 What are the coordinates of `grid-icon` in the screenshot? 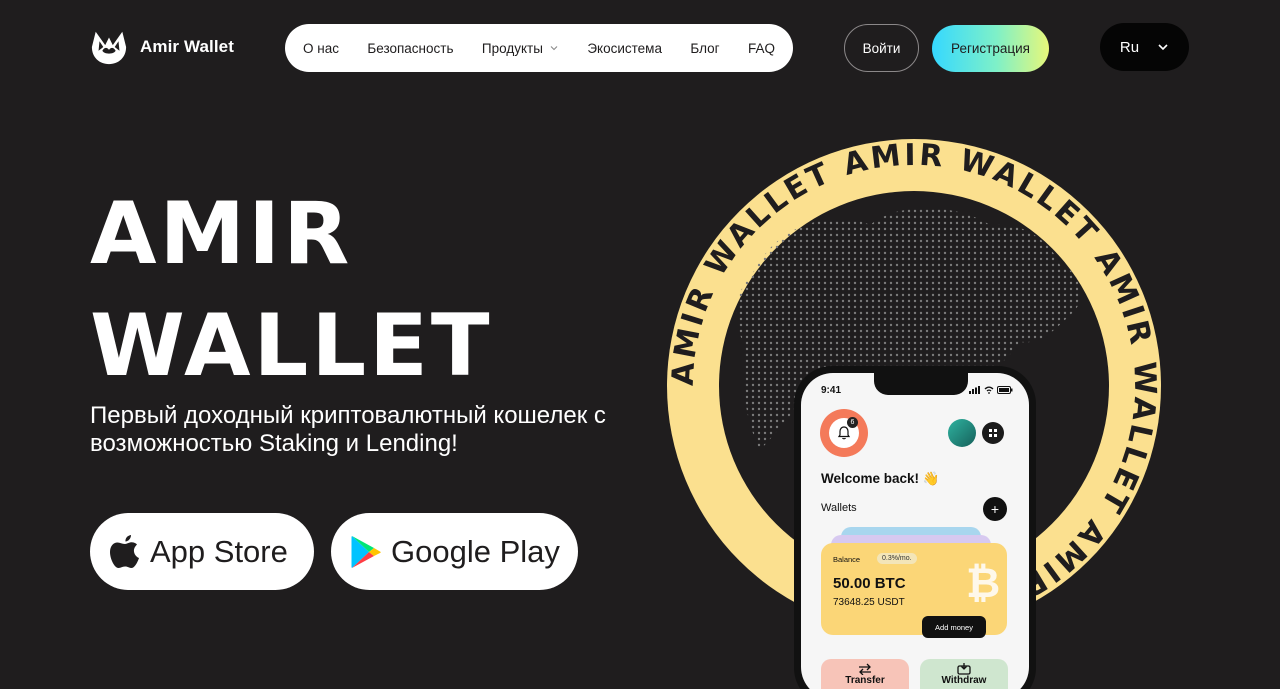 It's located at (993, 433).